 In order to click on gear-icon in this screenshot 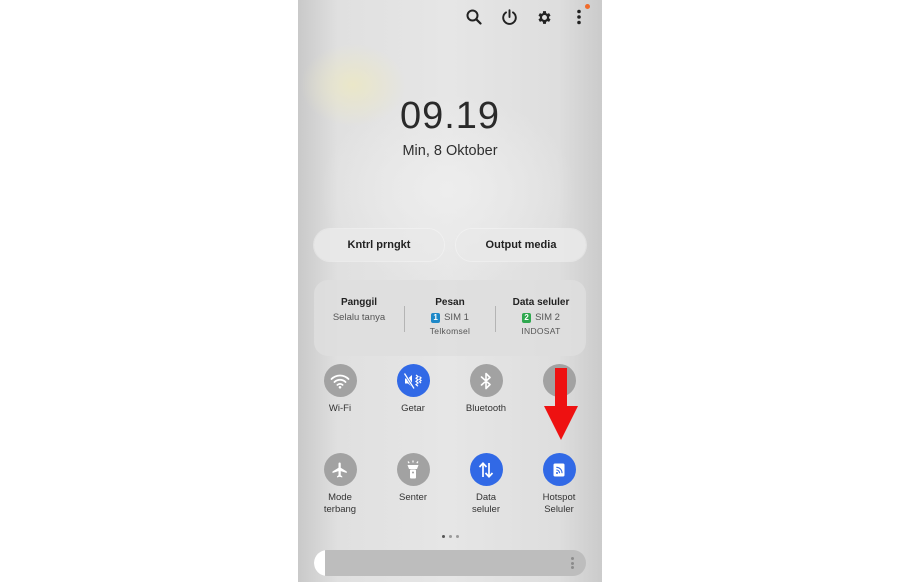, I will do `click(544, 17)`.